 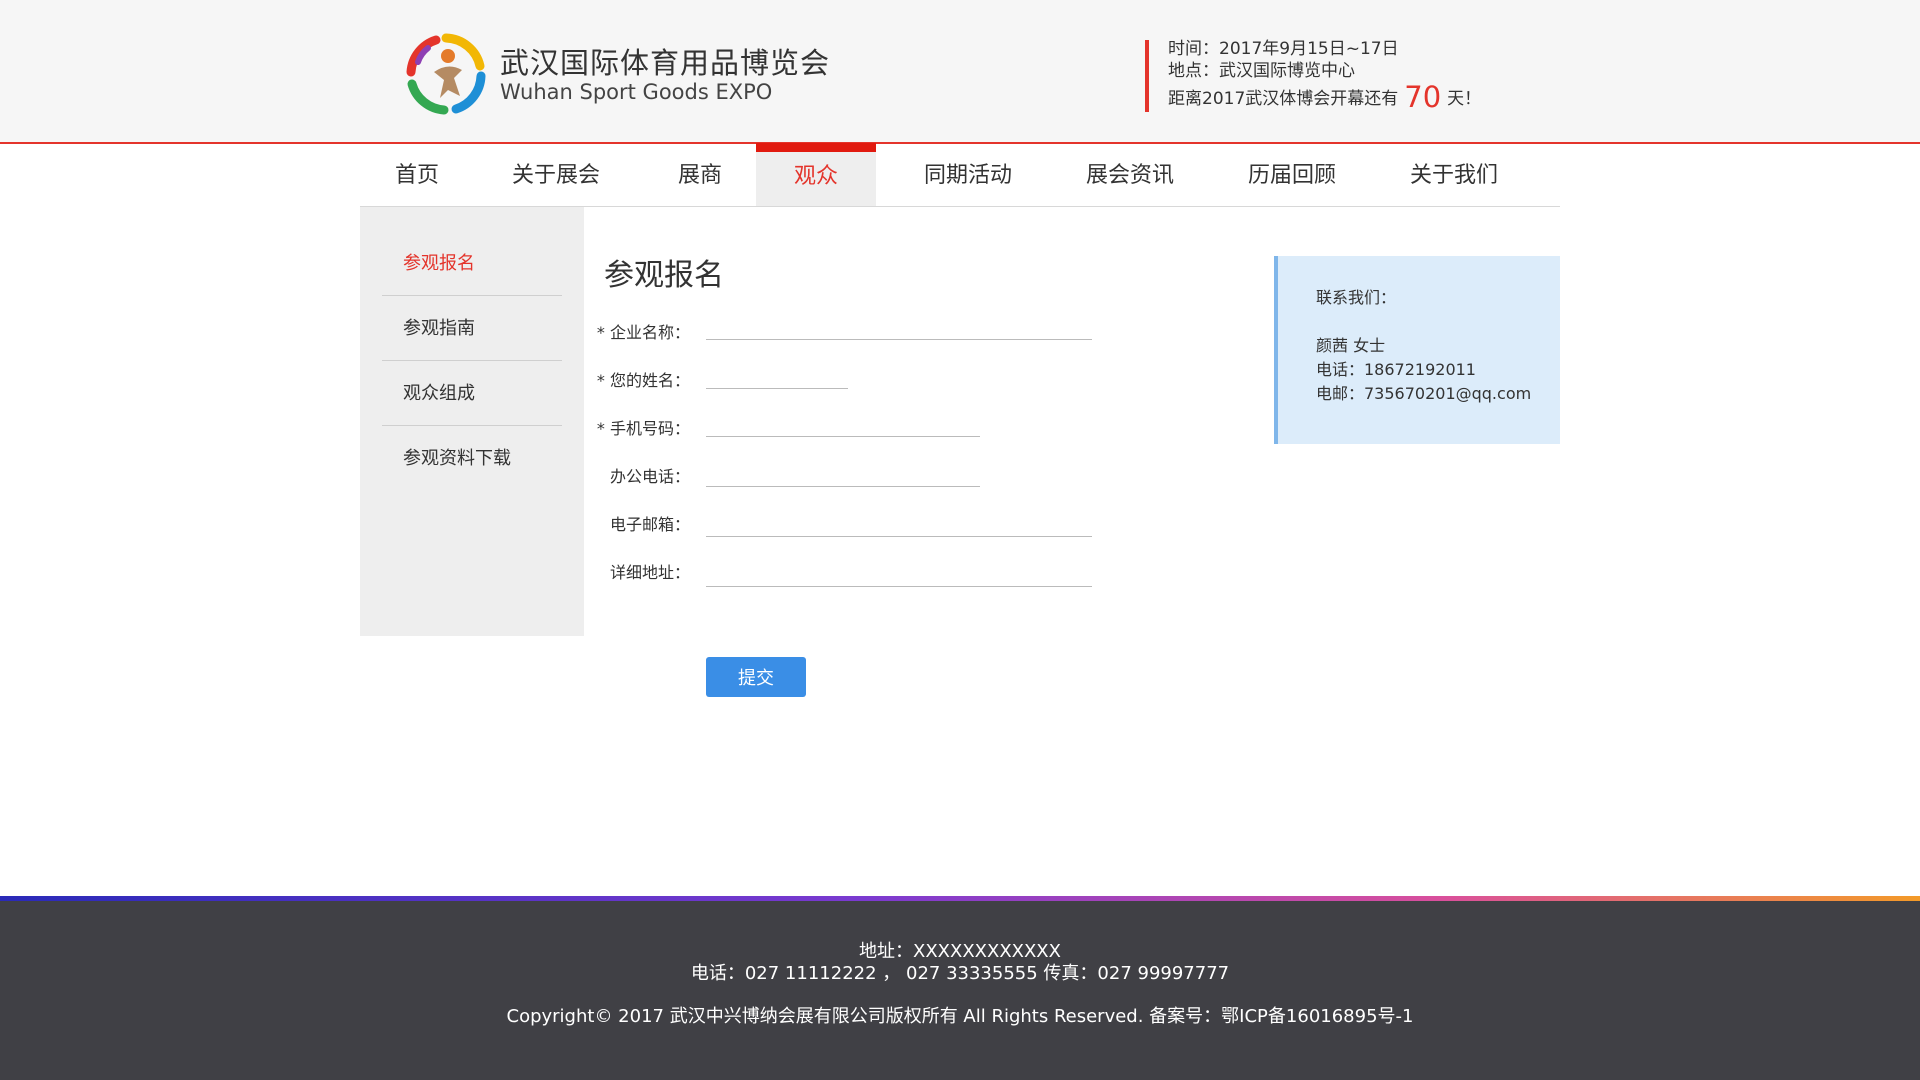 What do you see at coordinates (664, 275) in the screenshot?
I see `page-title: 参观报名` at bounding box center [664, 275].